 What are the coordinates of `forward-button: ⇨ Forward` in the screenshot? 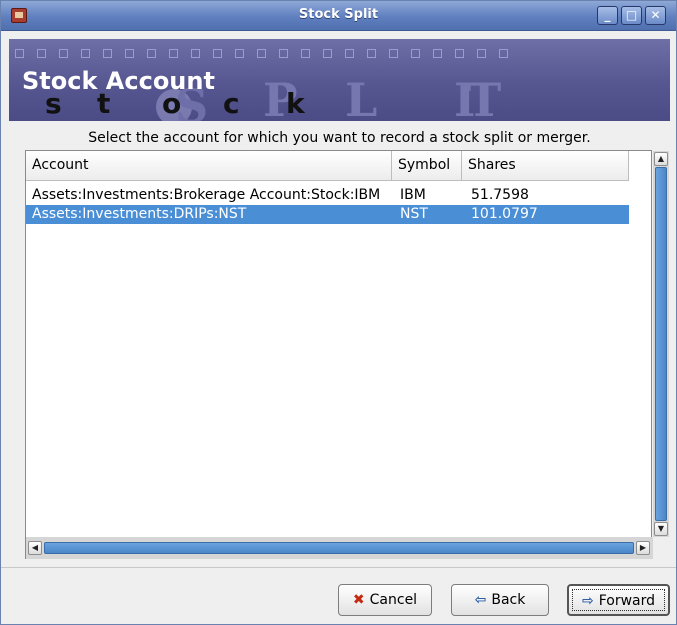 It's located at (618, 600).